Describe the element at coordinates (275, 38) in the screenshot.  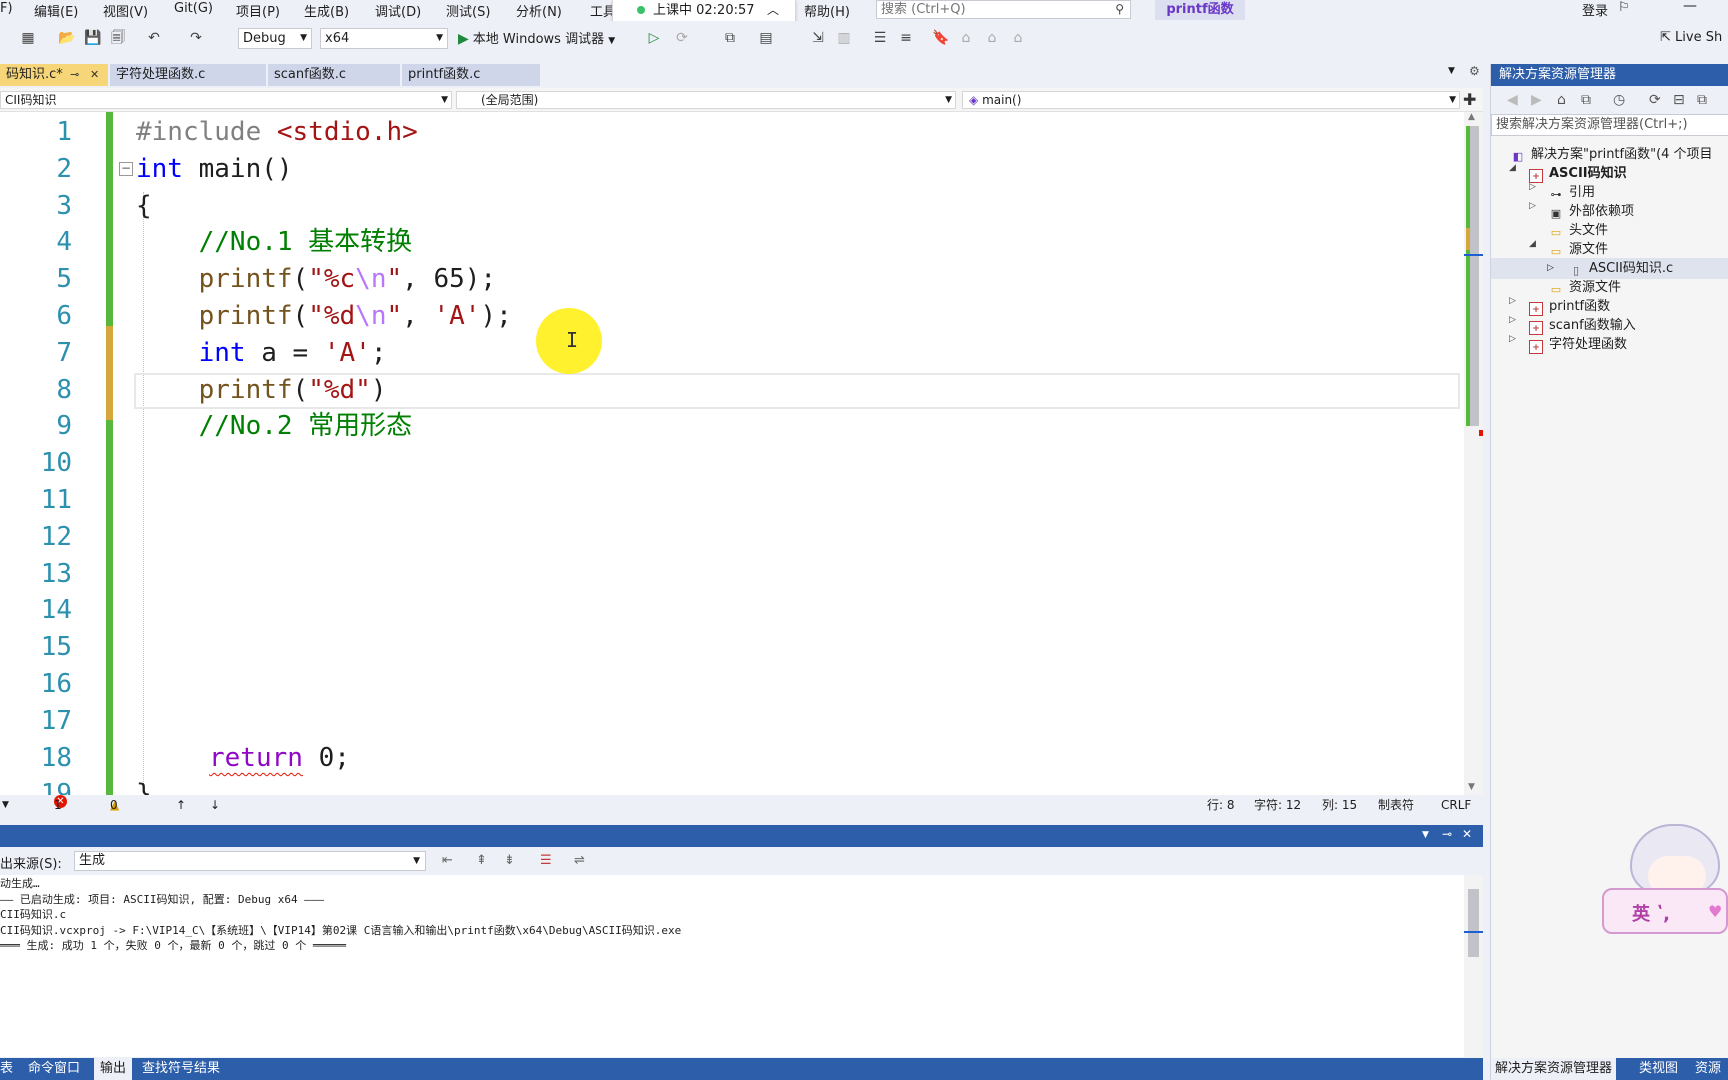
I see `config-select: Debug ▼` at that location.